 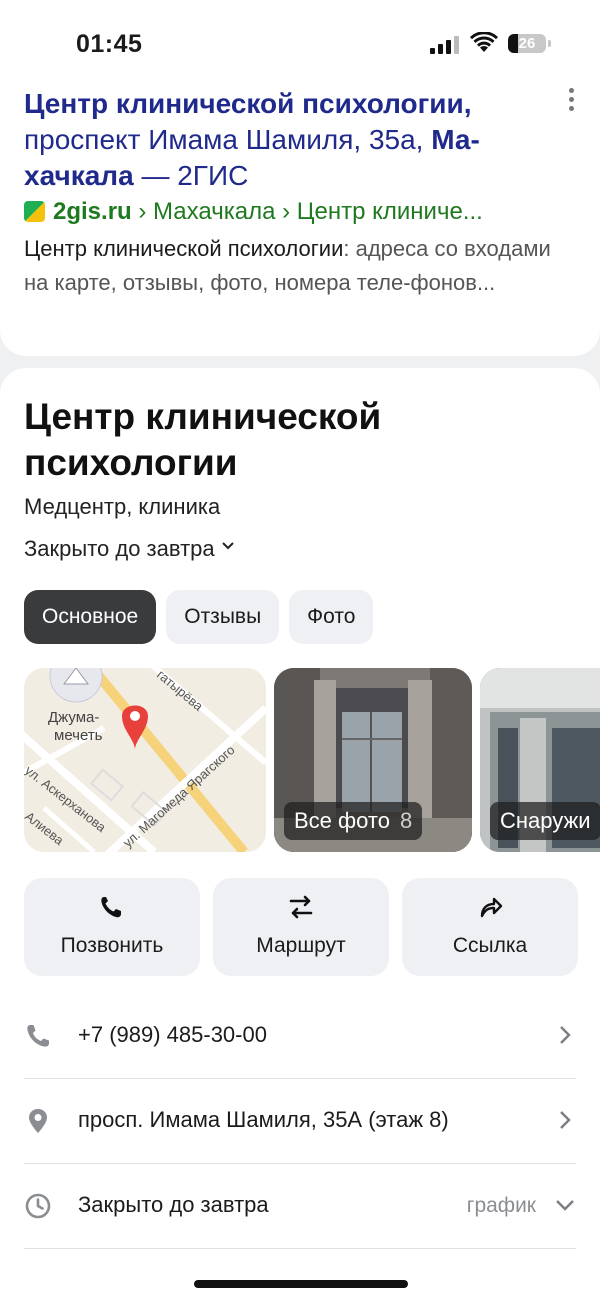 I want to click on photo-all: Все фото 8, so click(x=373, y=760).